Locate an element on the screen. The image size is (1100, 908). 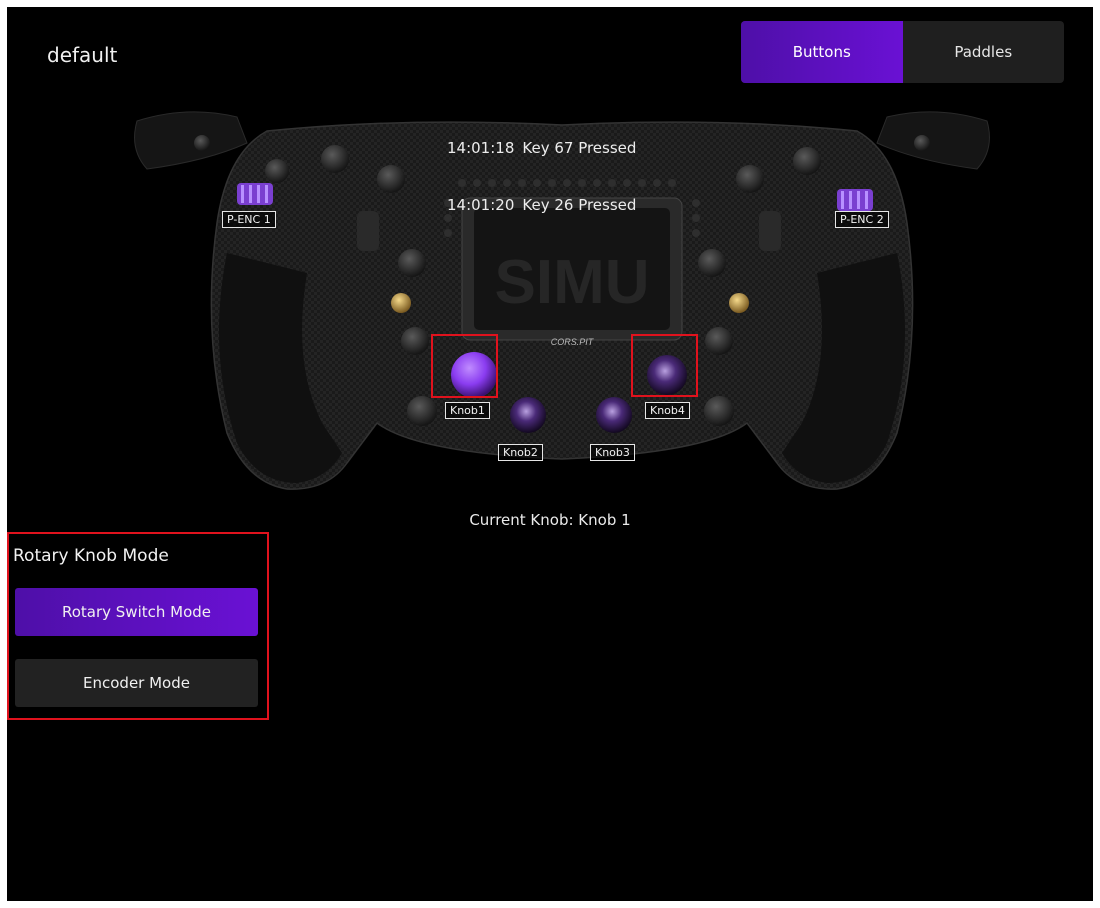
log-time: 14:01:20 is located at coordinates (481, 205).